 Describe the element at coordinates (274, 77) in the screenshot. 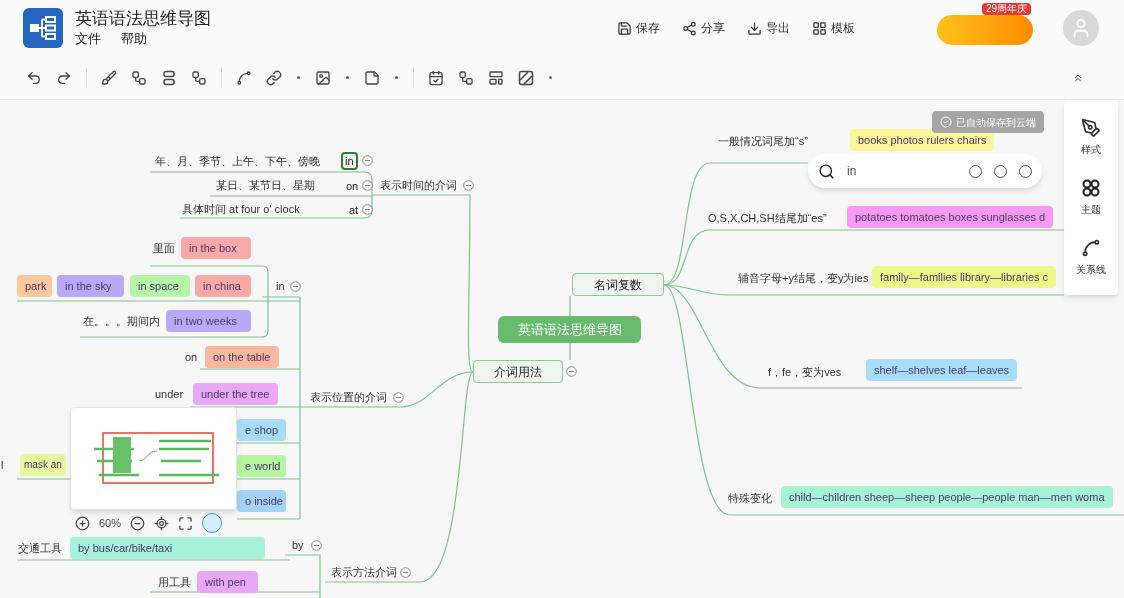

I see `link-icon` at that location.